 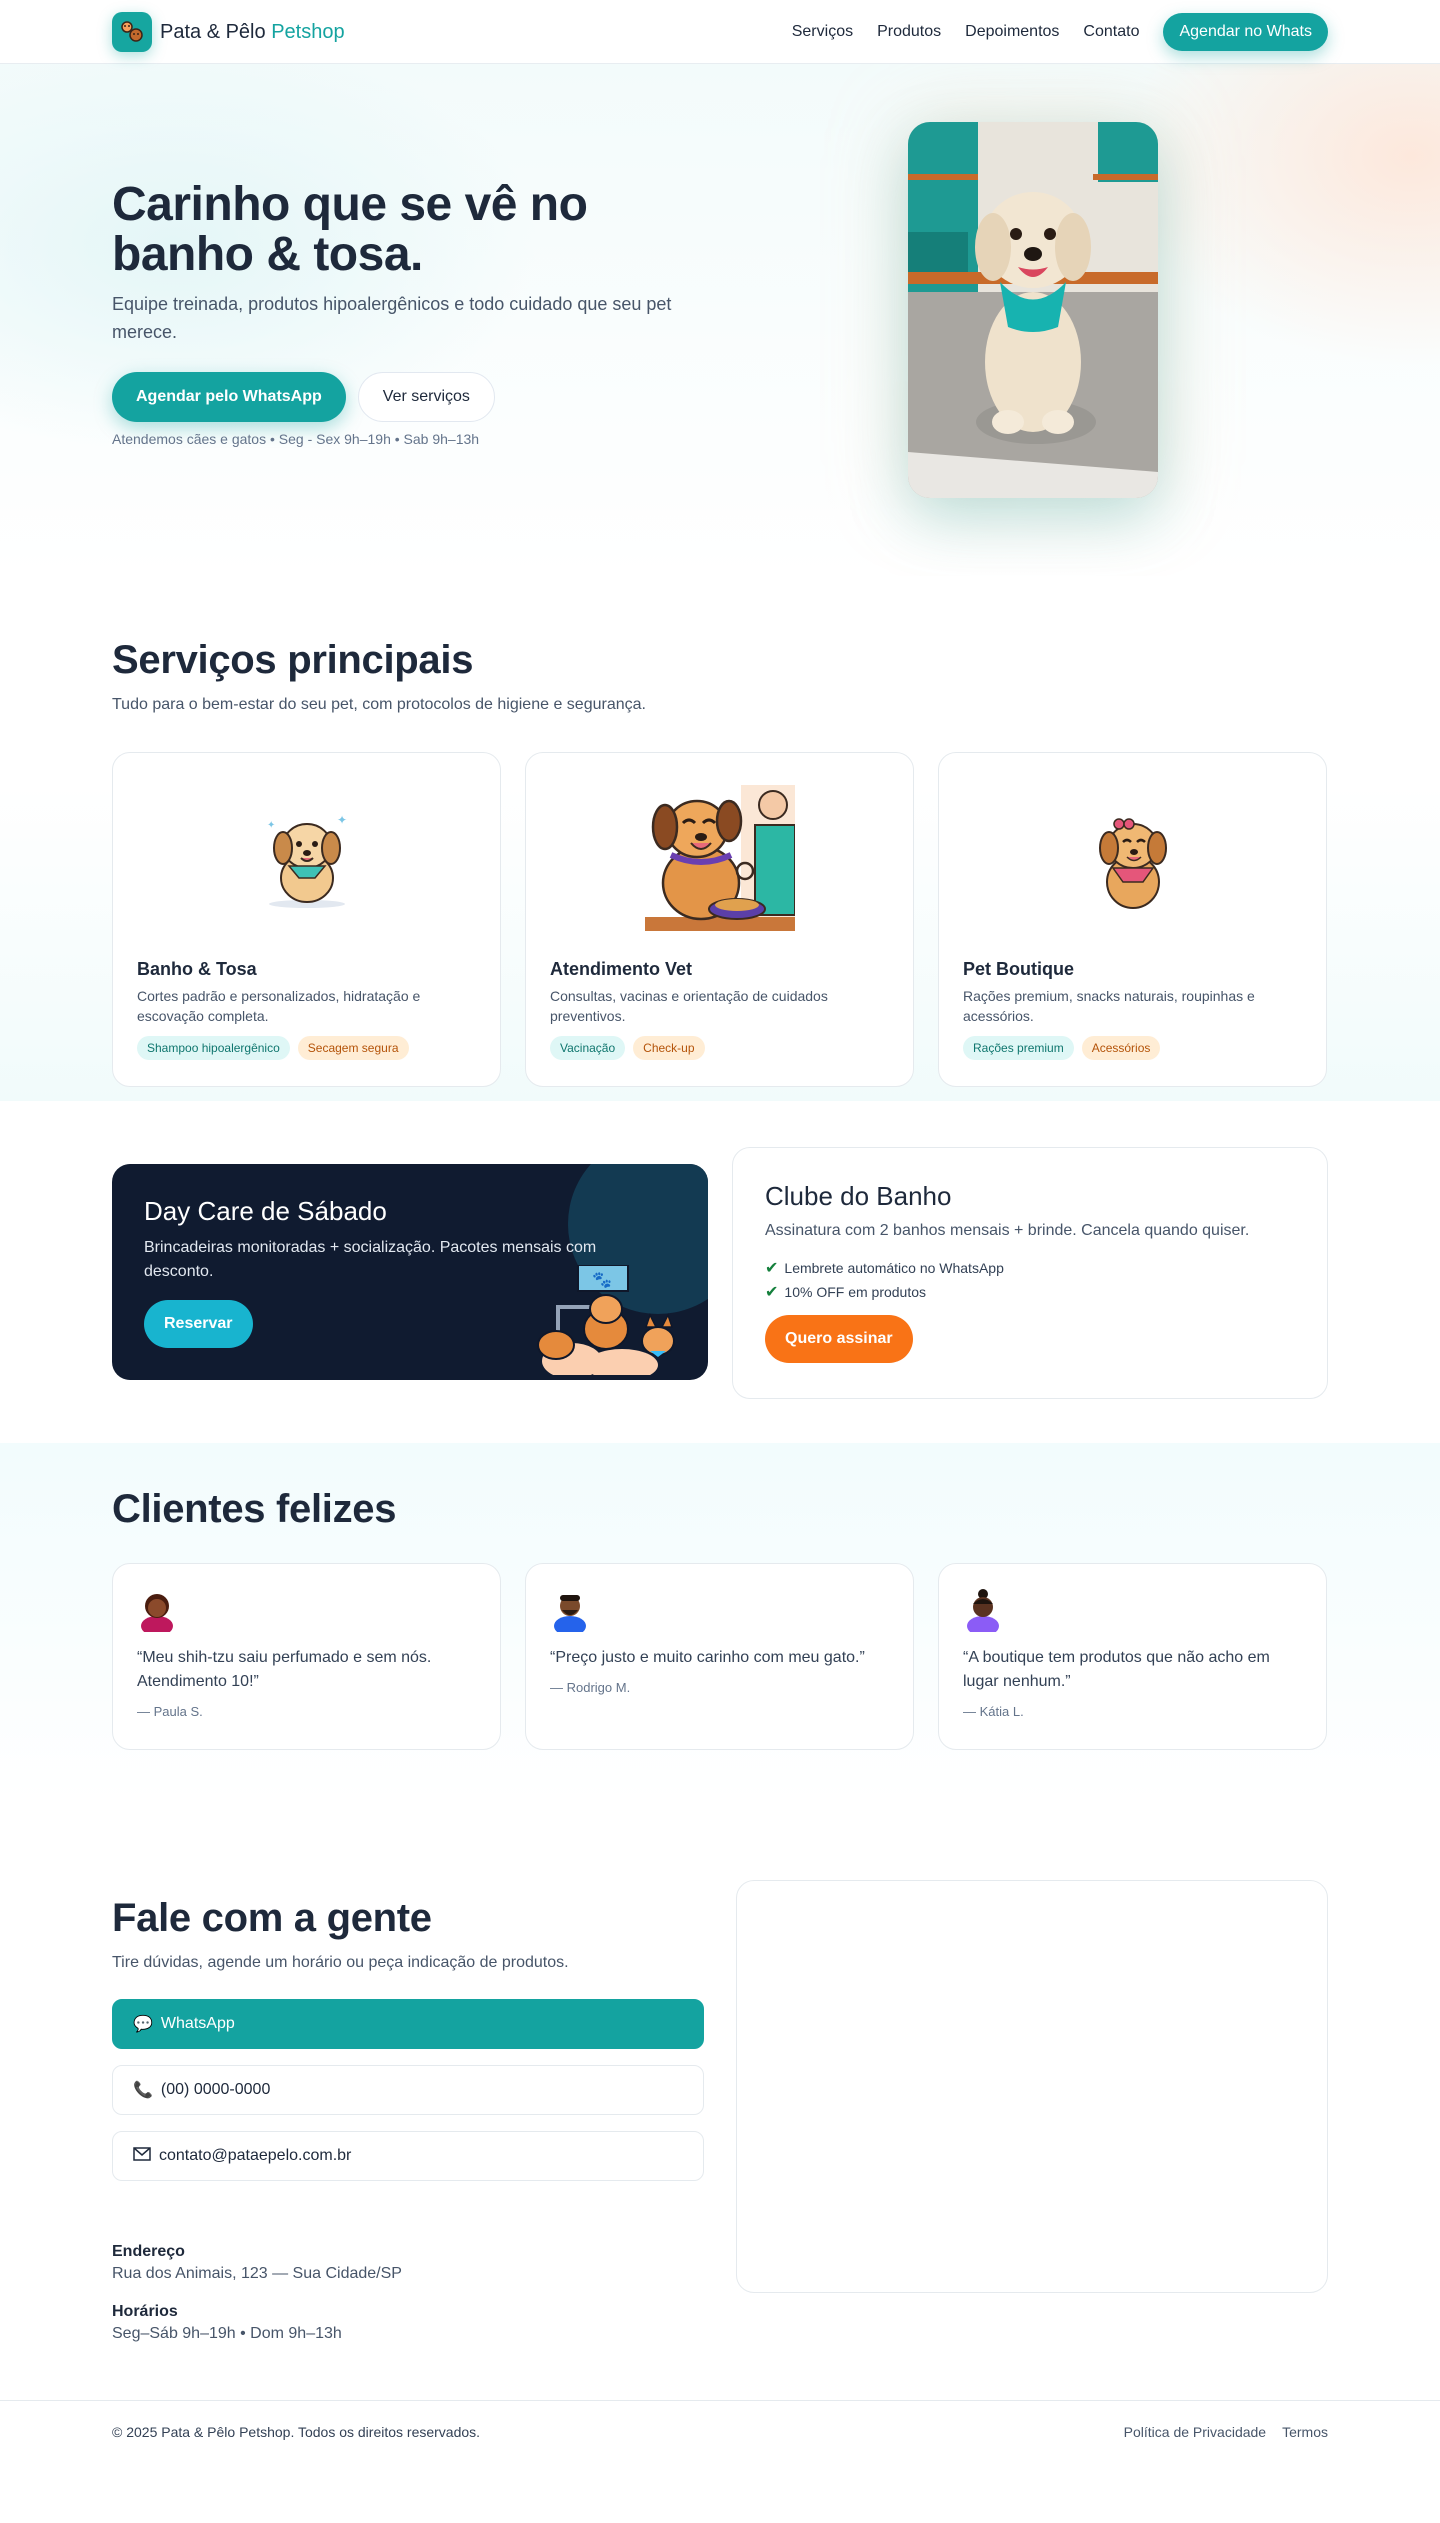 What do you see at coordinates (272, 1918) in the screenshot?
I see `contact-title: Fale com a gente` at bounding box center [272, 1918].